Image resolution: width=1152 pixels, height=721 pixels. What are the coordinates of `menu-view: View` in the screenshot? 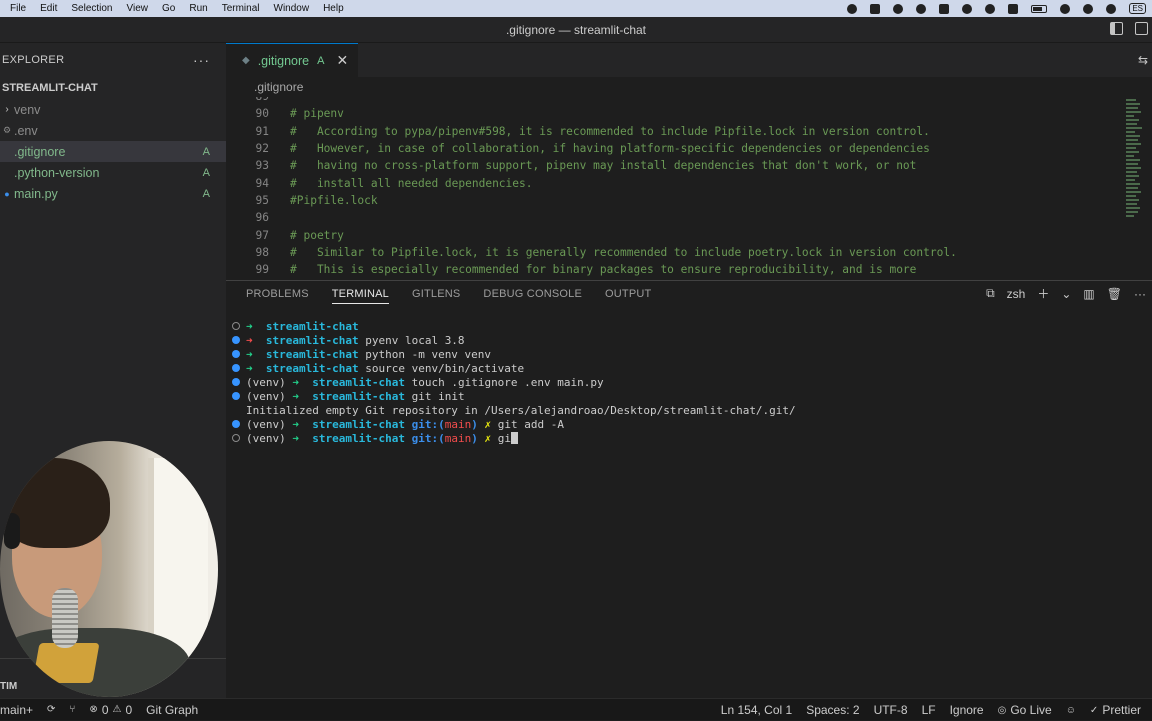 It's located at (138, 8).